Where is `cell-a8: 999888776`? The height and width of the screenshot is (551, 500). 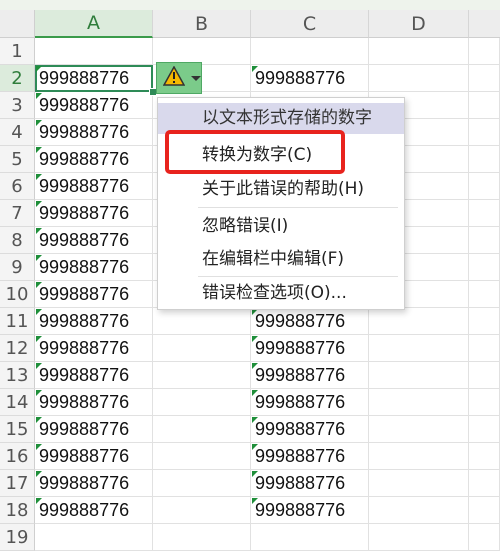 cell-a8: 999888776 is located at coordinates (94, 240).